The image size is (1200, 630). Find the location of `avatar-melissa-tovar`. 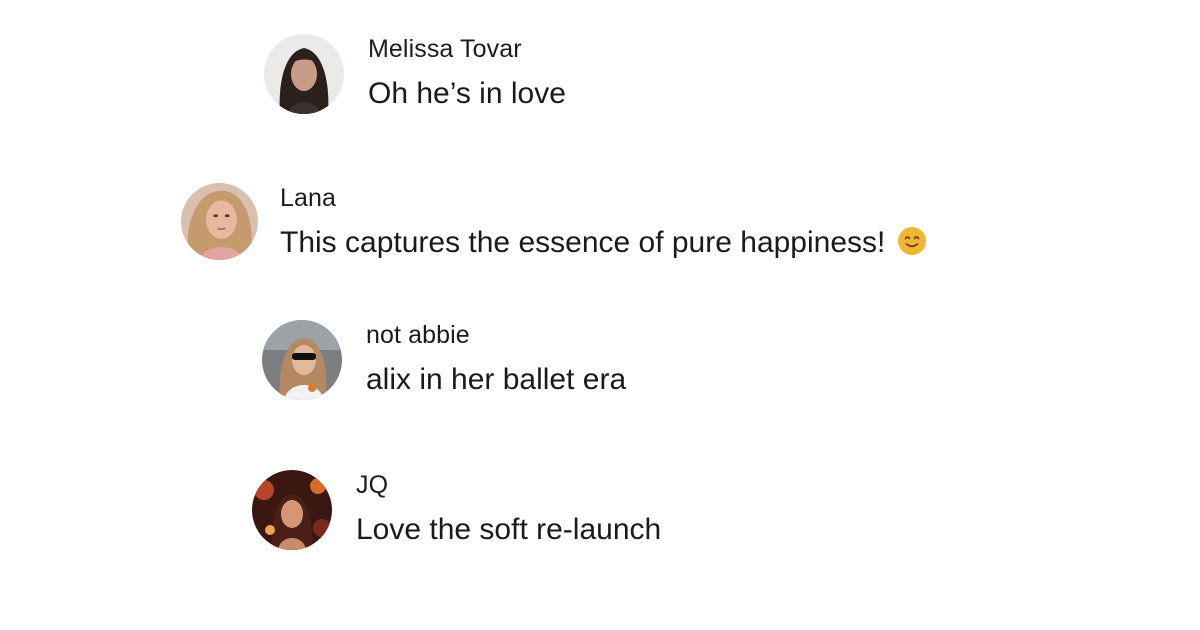

avatar-melissa-tovar is located at coordinates (304, 74).